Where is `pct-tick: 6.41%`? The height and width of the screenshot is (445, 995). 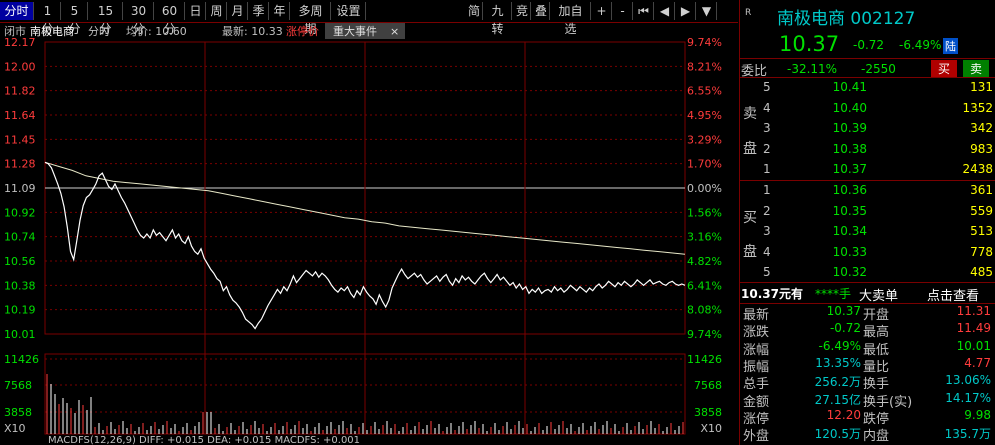 pct-tick: 6.41% is located at coordinates (704, 285).